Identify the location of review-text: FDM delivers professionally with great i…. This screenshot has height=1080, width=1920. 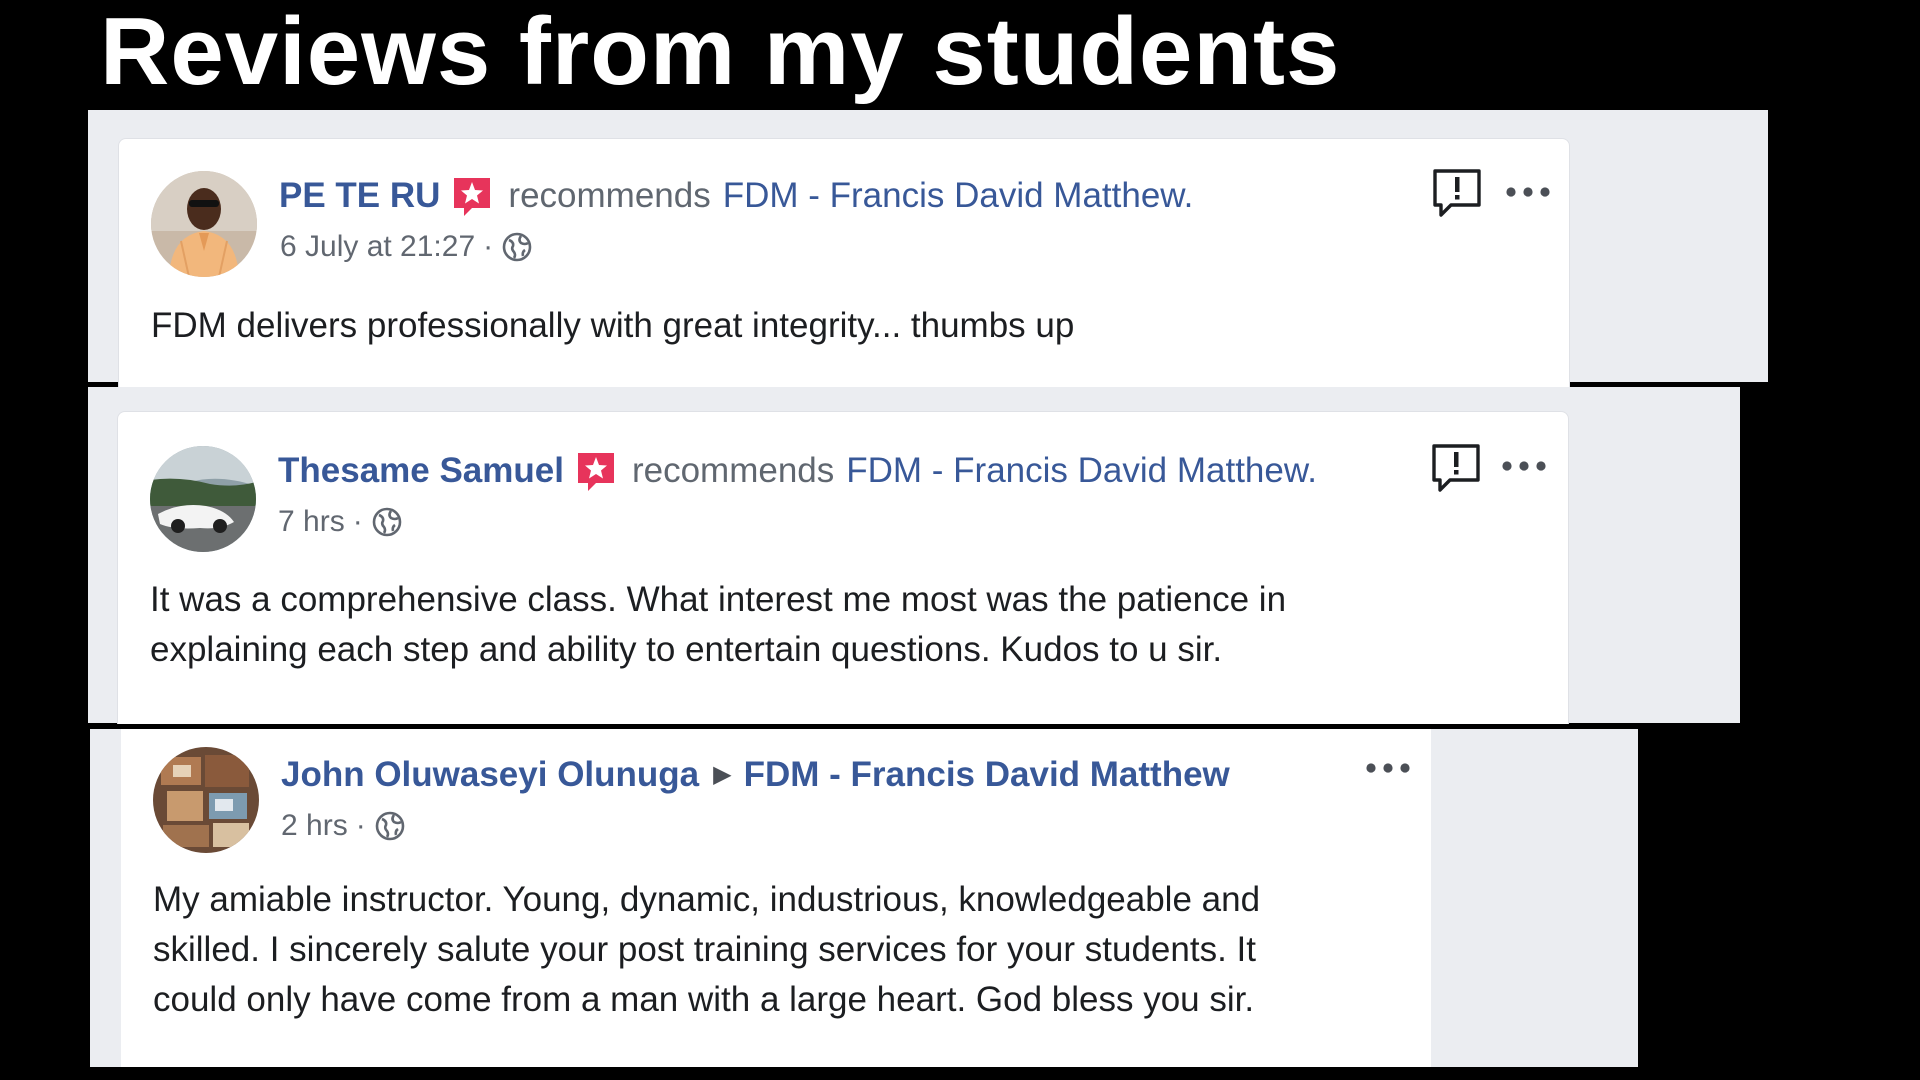
(612, 326).